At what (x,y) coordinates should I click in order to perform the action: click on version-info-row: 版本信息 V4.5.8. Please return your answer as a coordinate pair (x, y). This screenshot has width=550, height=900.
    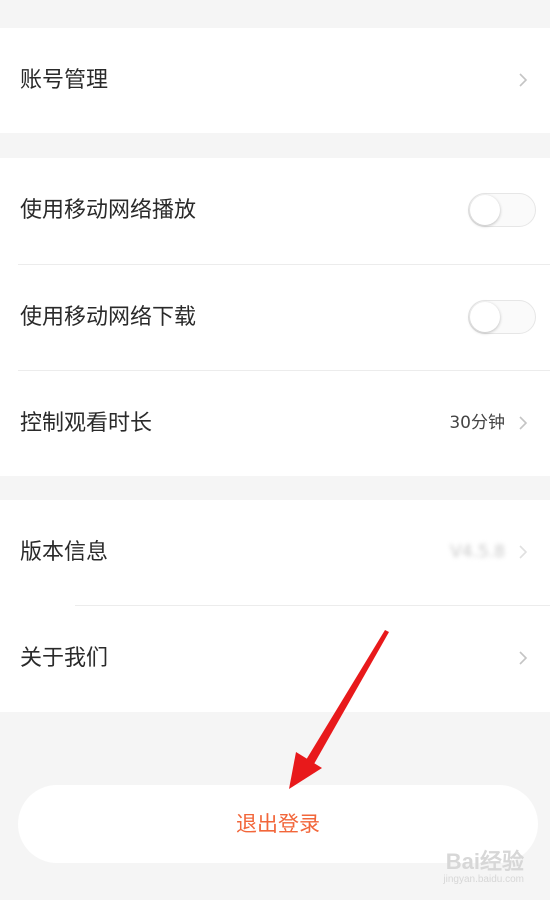
    Looking at the image, I should click on (275, 552).